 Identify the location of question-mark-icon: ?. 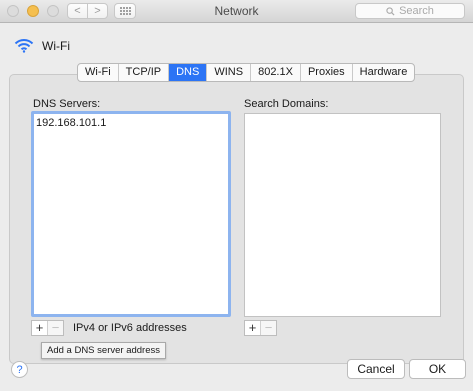
(19, 369).